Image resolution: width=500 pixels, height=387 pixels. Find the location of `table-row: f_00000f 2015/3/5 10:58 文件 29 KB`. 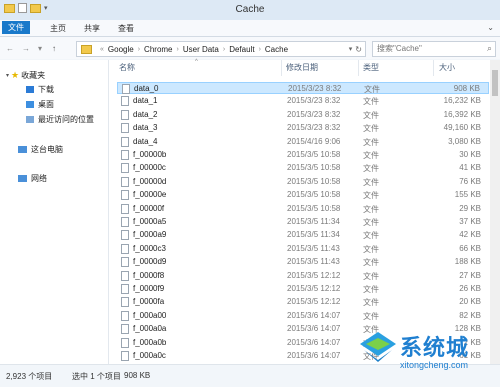

table-row: f_00000f 2015/3/5 10:58 文件 29 KB is located at coordinates (303, 209).